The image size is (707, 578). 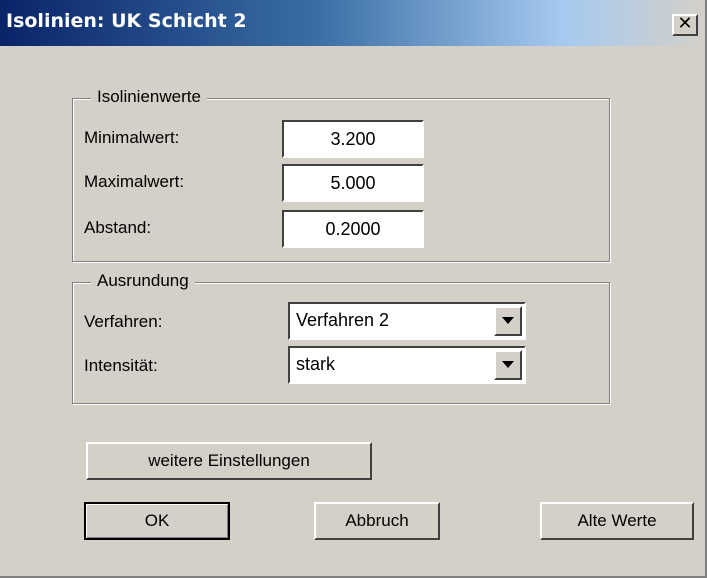 What do you see at coordinates (343, 320) in the screenshot?
I see `verfahren-selected: Verfahren 2` at bounding box center [343, 320].